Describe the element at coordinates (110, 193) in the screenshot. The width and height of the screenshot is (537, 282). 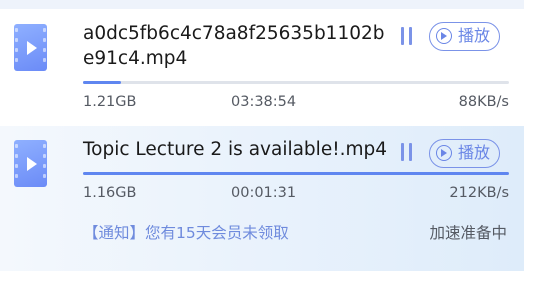
I see `file-size: 1.16GB` at that location.